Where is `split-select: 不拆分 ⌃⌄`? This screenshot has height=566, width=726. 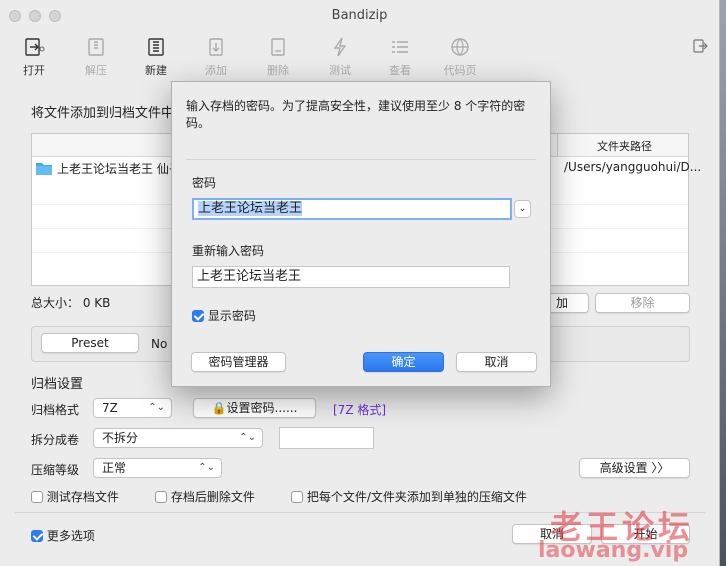 split-select: 不拆分 ⌃⌄ is located at coordinates (178, 438).